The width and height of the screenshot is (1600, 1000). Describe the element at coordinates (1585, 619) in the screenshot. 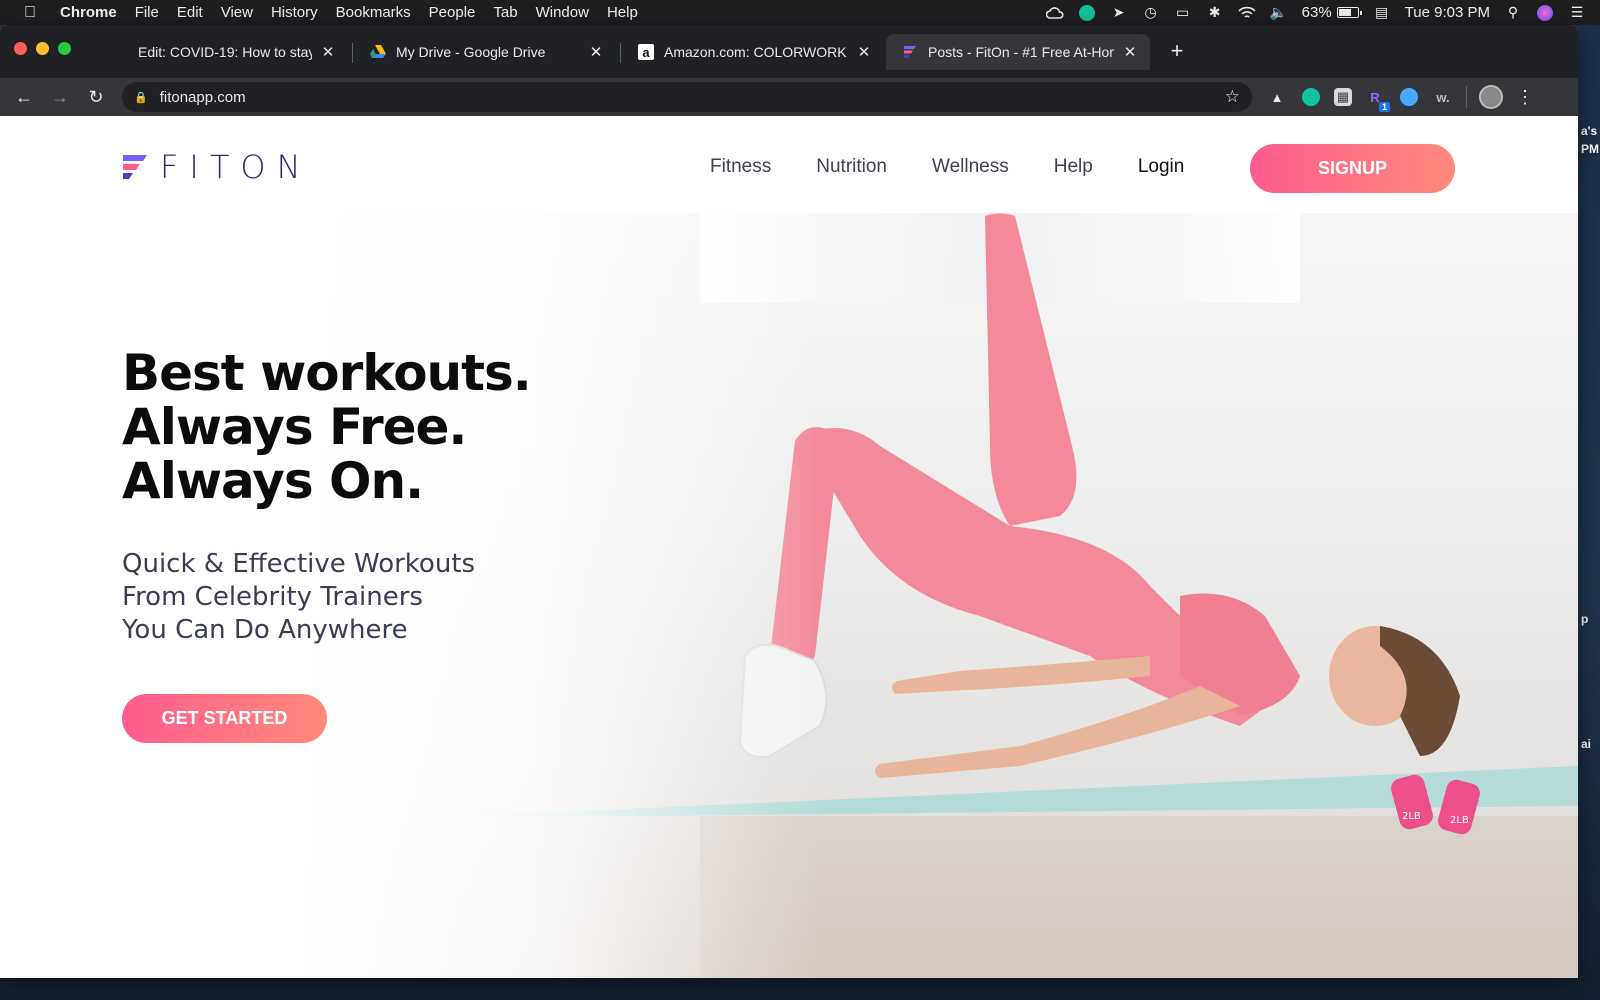

I see `desktop-peek-text: p` at that location.